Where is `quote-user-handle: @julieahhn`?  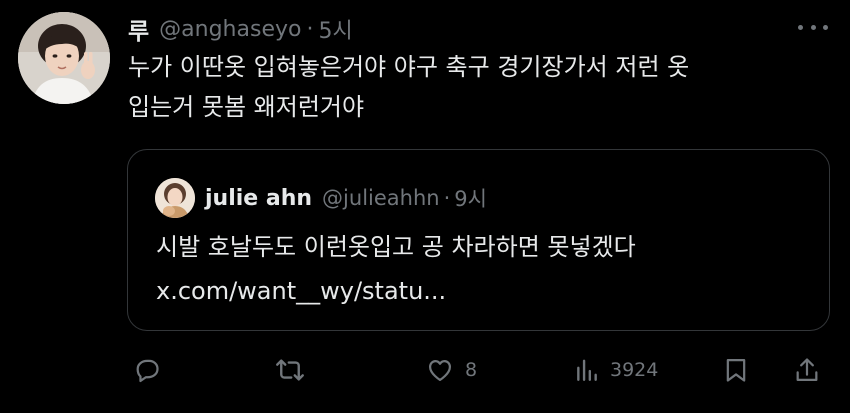
quote-user-handle: @julieahhn is located at coordinates (381, 198).